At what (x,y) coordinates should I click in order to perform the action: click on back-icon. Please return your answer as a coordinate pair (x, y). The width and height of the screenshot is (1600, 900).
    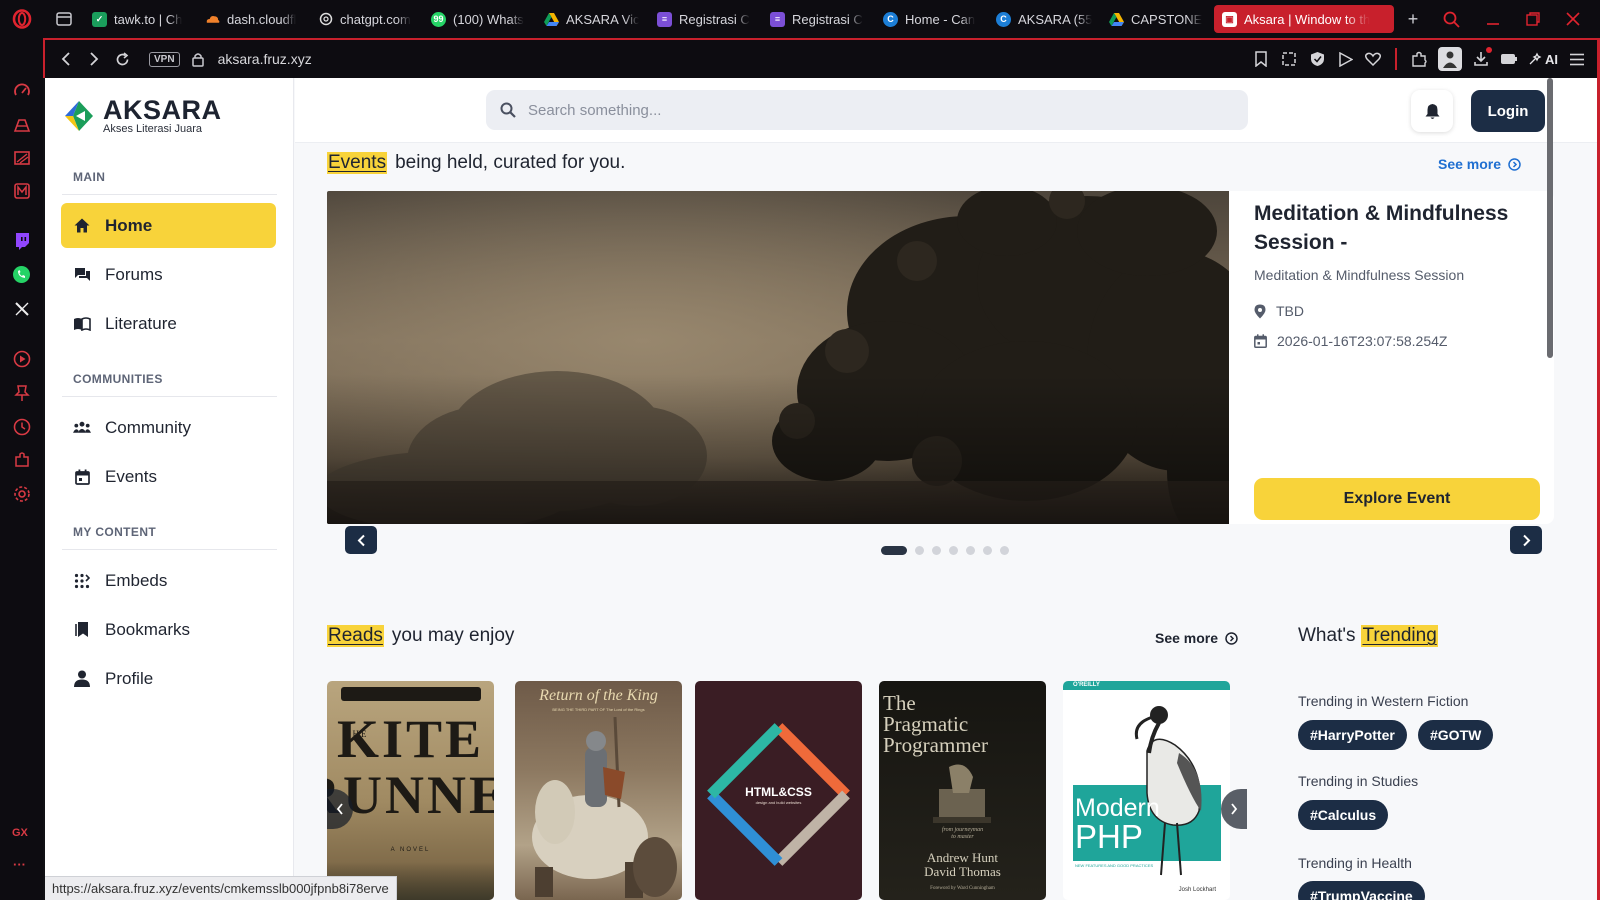
    Looking at the image, I should click on (66, 59).